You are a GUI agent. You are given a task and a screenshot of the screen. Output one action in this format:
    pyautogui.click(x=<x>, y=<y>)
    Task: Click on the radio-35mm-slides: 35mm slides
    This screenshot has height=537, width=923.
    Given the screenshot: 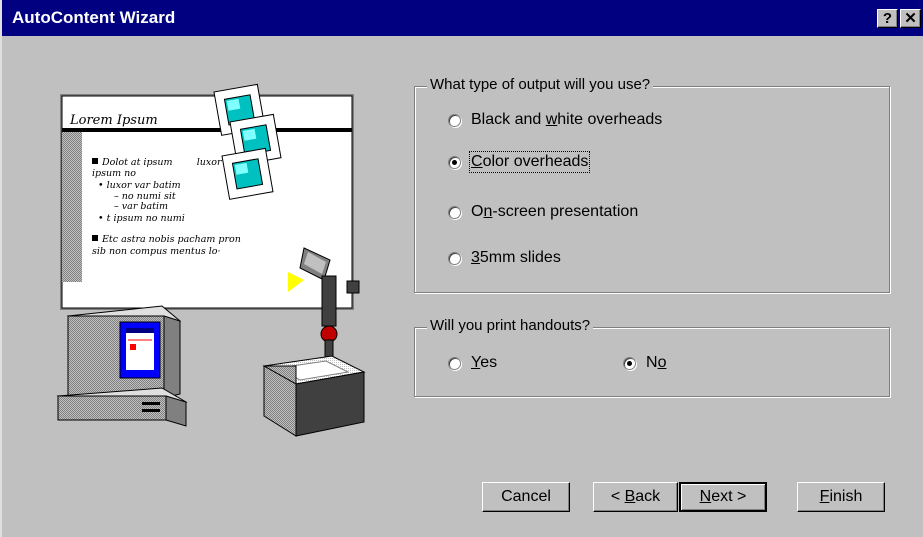 What is the action you would take?
    pyautogui.click(x=504, y=258)
    